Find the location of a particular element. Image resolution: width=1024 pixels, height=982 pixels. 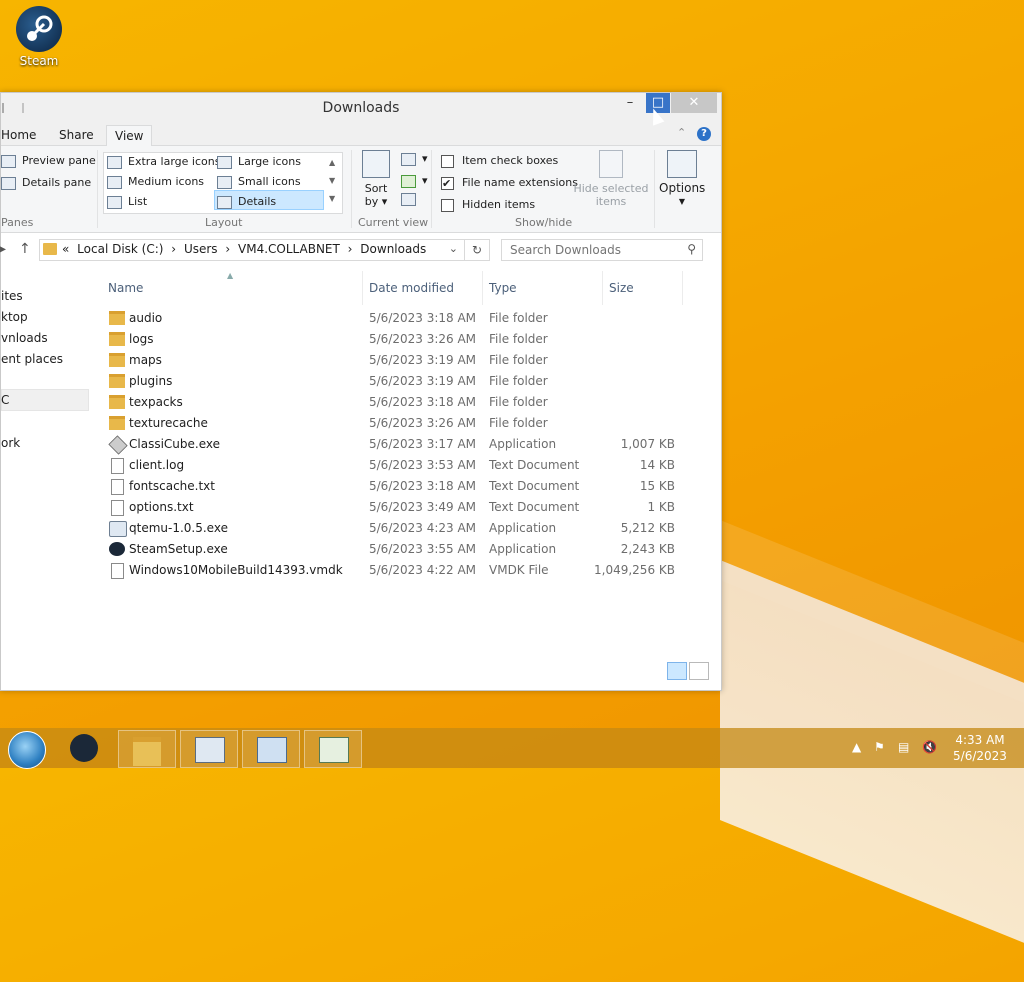

table-row: plugins 5/6/2023 3:19 AM File folder is located at coordinates (401, 381).